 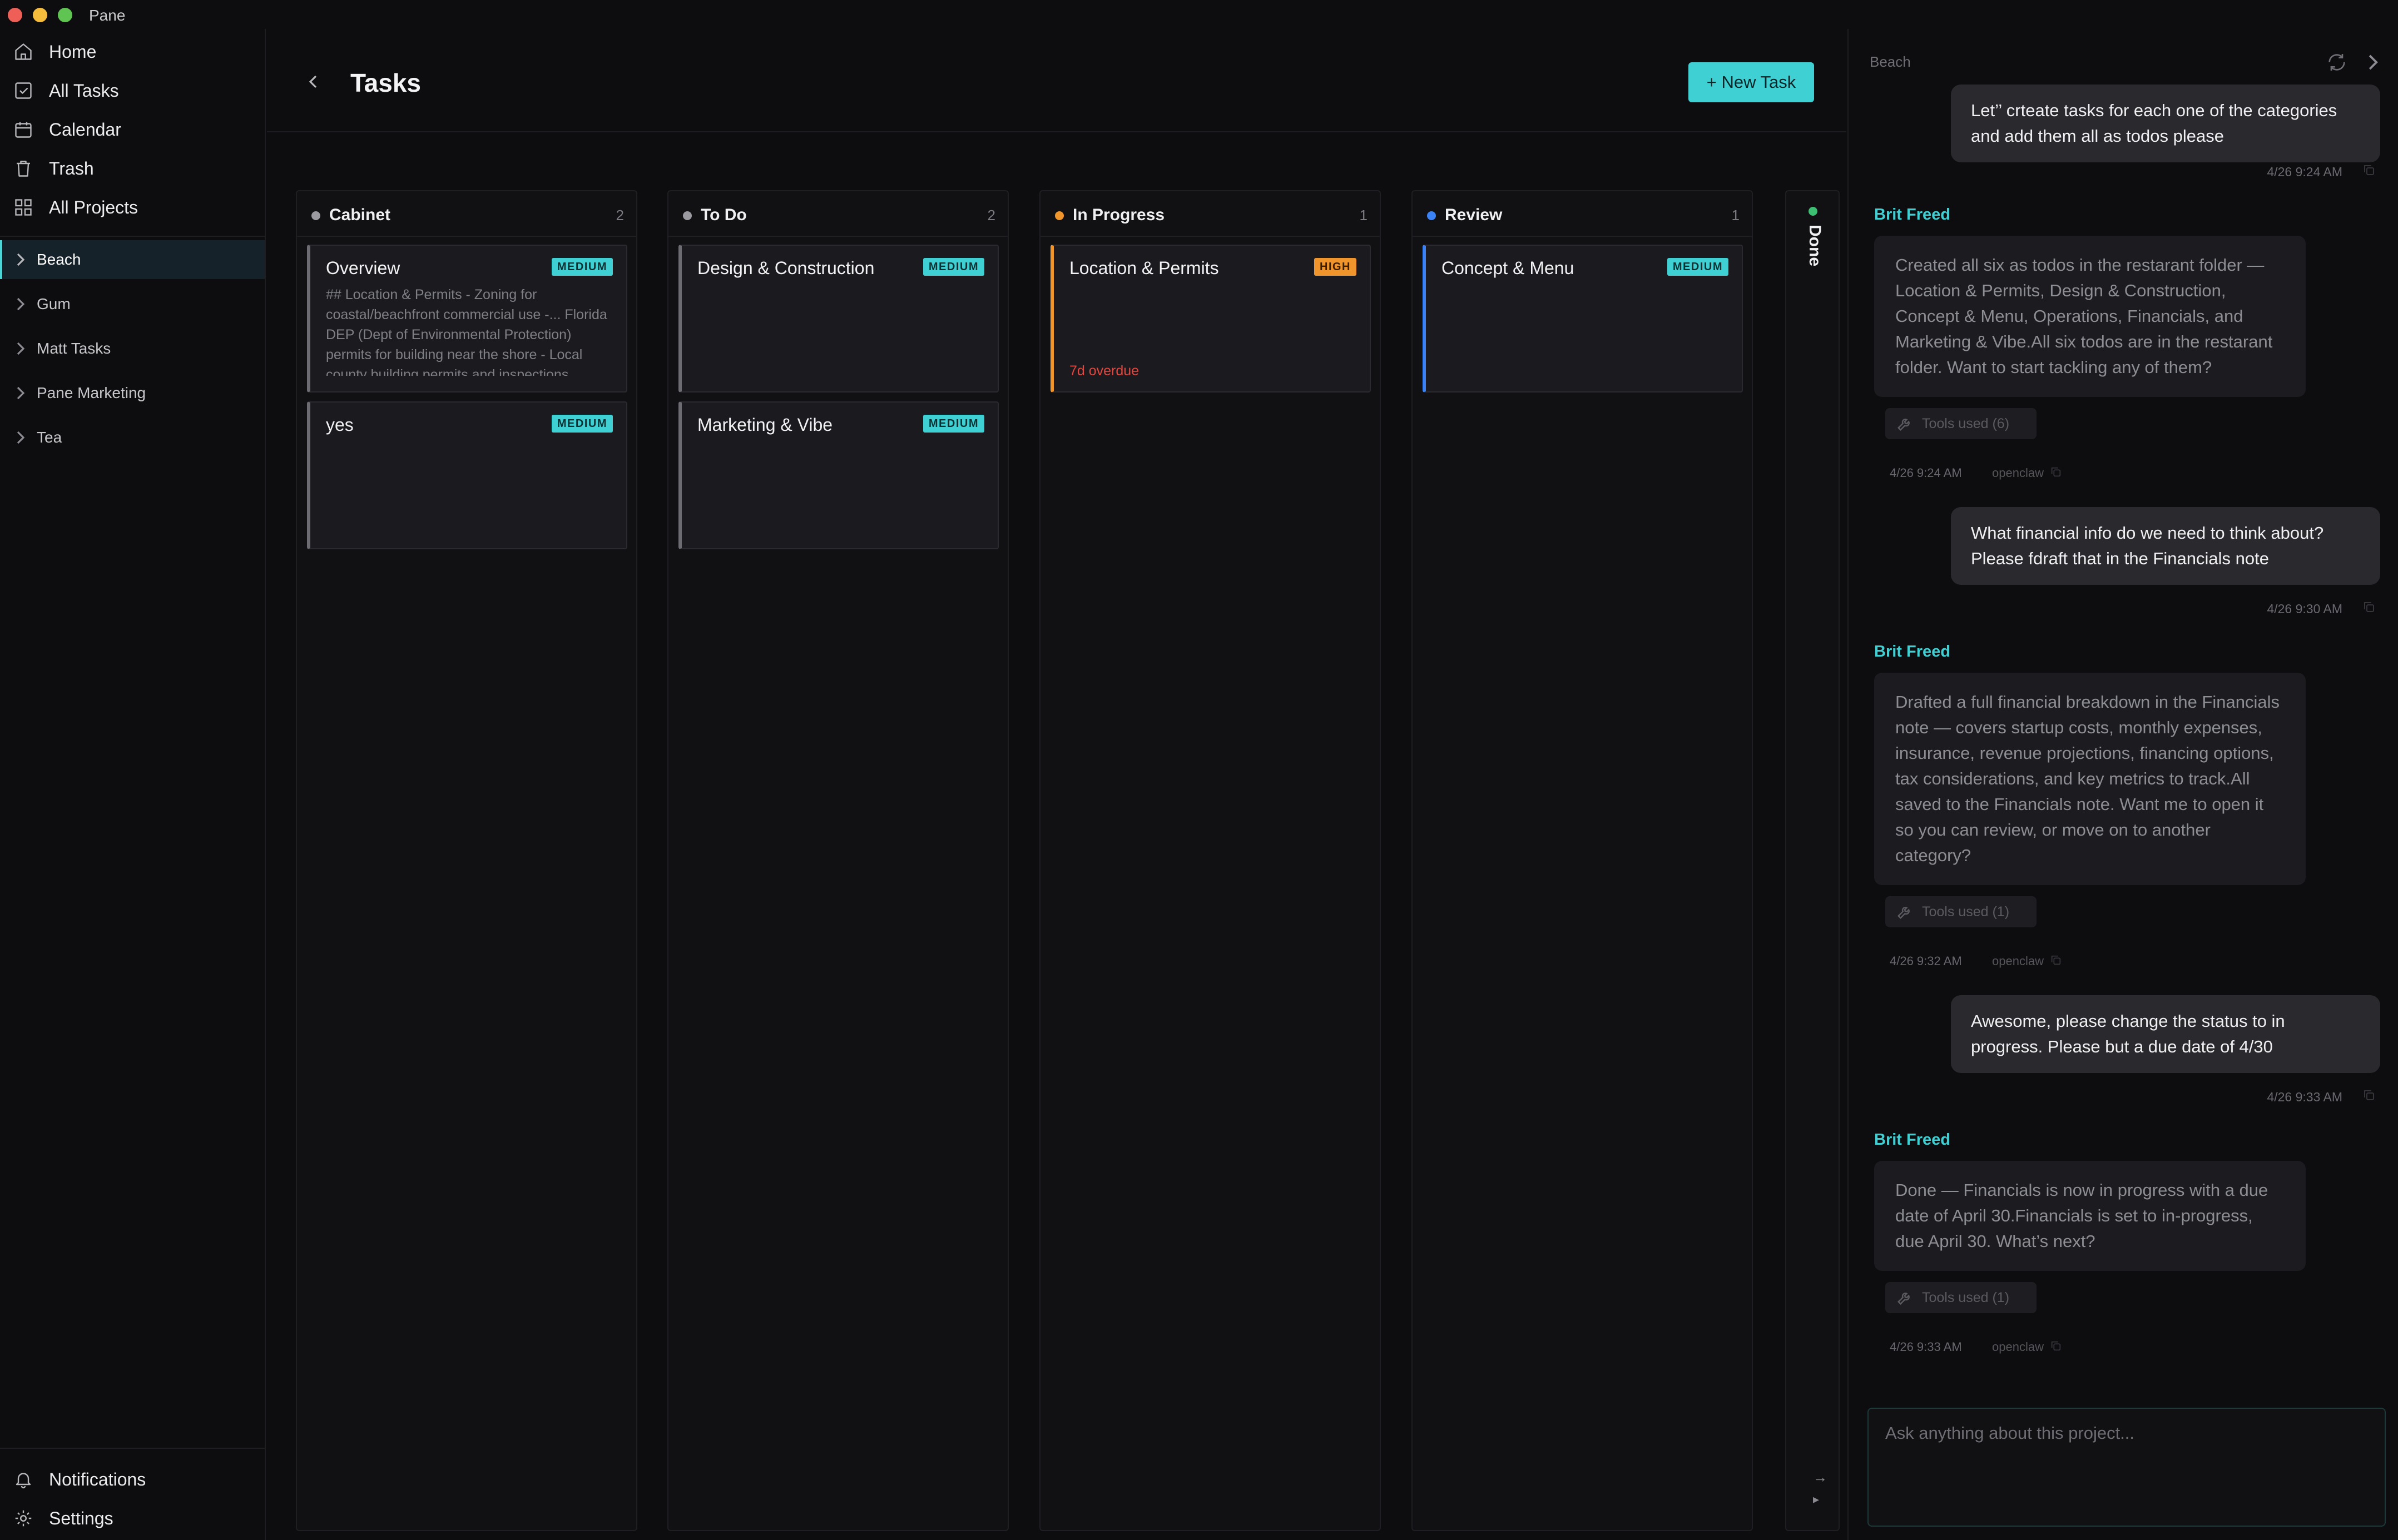 I want to click on gear-icon, so click(x=23, y=1519).